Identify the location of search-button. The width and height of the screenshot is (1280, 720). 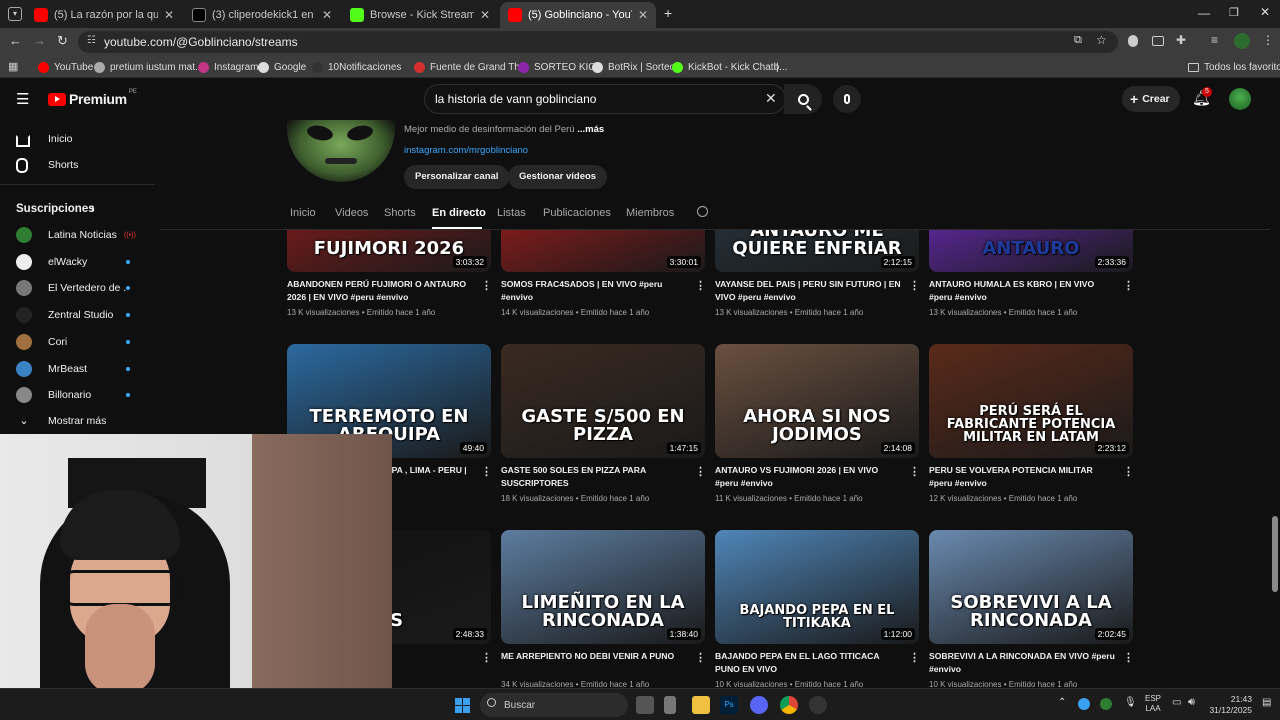
(803, 99).